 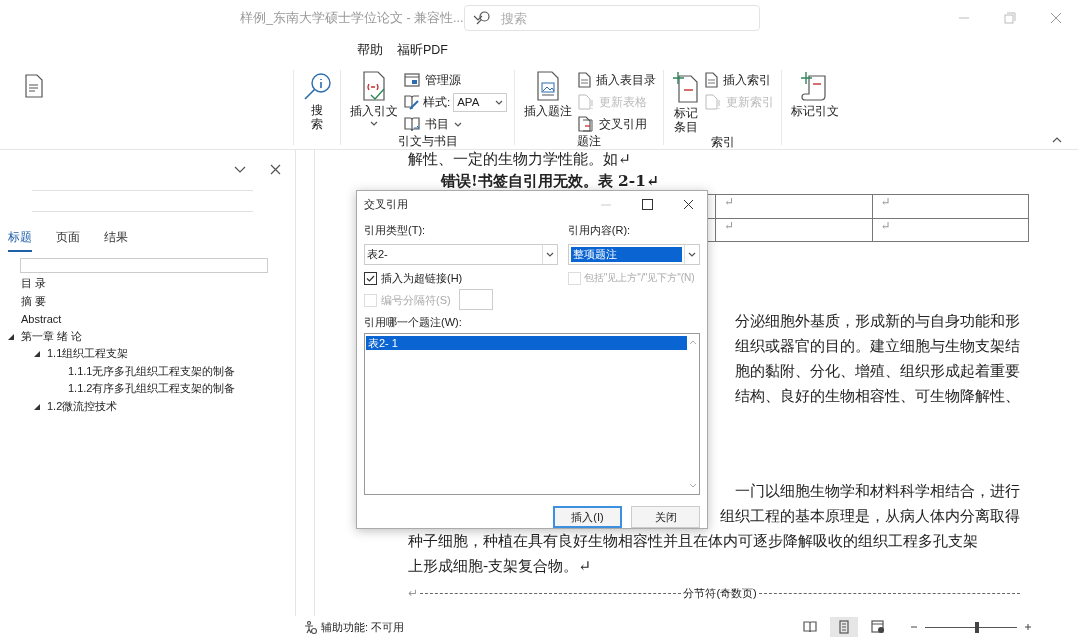 I want to click on group-label: 索引, so click(x=722, y=141).